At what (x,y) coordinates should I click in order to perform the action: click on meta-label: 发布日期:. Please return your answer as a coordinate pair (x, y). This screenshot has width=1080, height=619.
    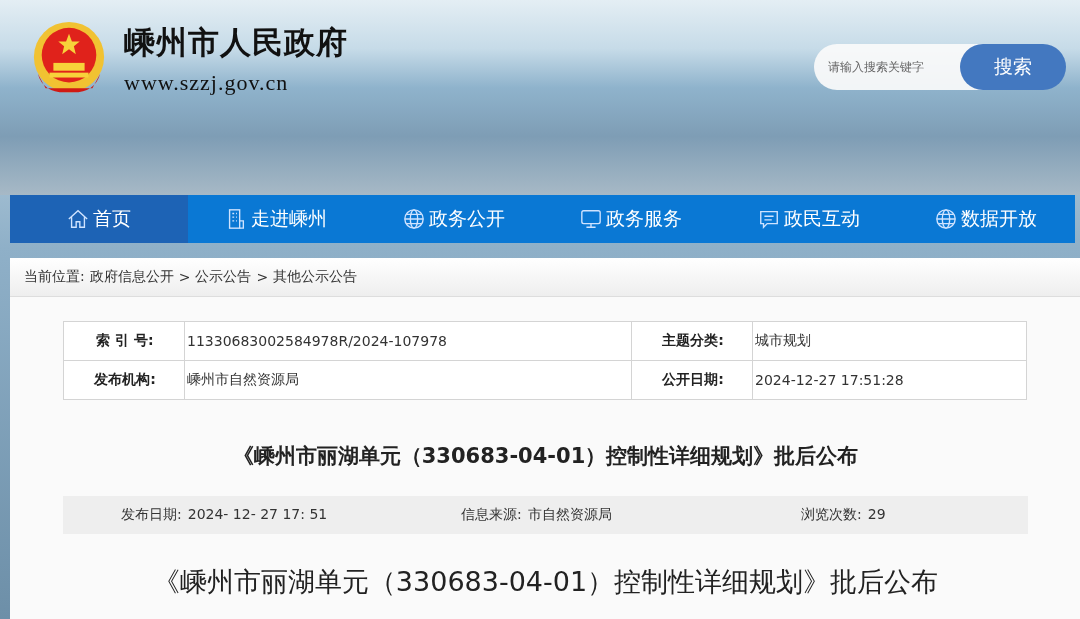
    Looking at the image, I should click on (151, 515).